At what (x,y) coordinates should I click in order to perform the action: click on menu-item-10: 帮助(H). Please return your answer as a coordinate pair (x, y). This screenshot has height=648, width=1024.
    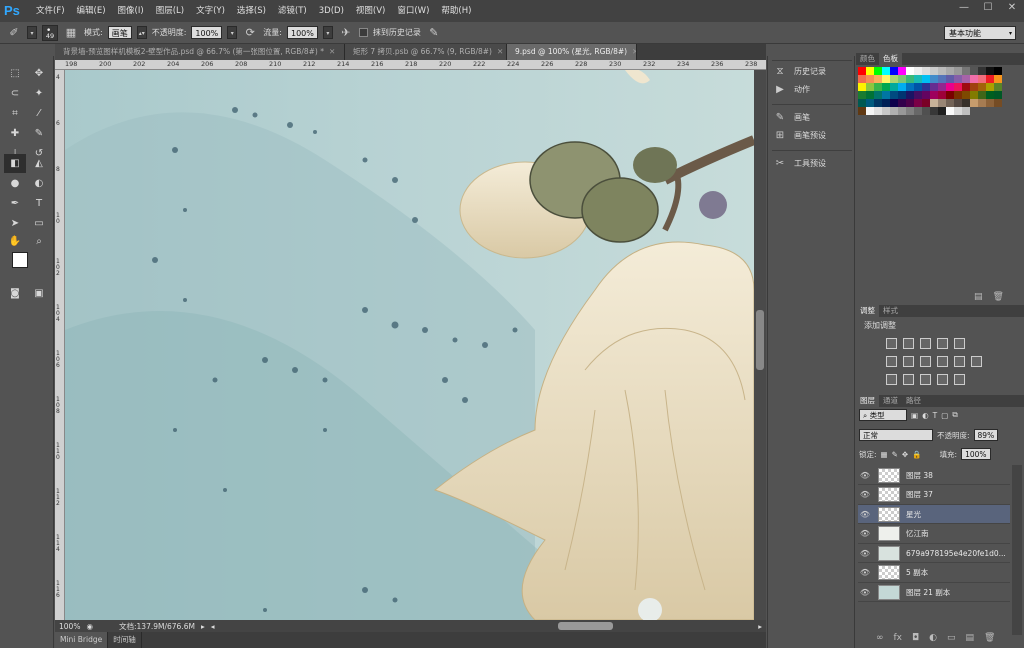
    Looking at the image, I should click on (456, 11).